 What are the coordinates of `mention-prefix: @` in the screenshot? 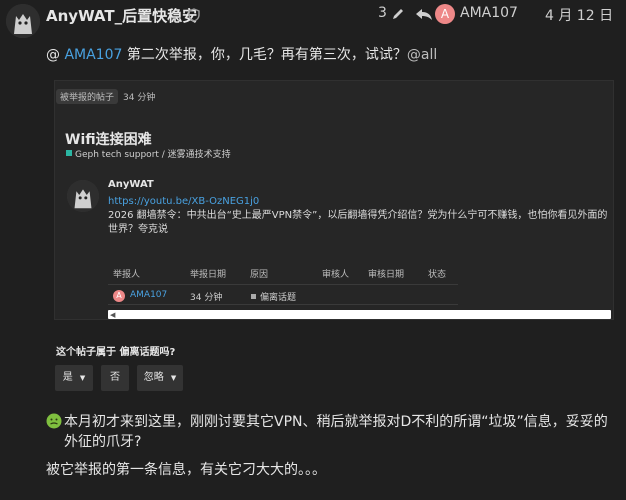 It's located at (55, 55).